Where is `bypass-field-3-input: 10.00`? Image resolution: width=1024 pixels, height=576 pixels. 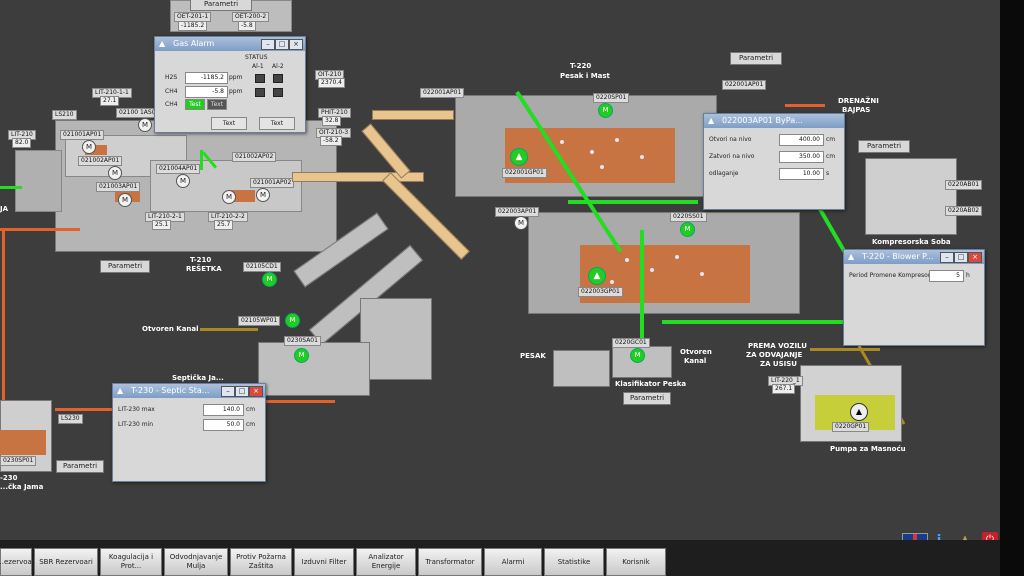 bypass-field-3-input: 10.00 is located at coordinates (801, 174).